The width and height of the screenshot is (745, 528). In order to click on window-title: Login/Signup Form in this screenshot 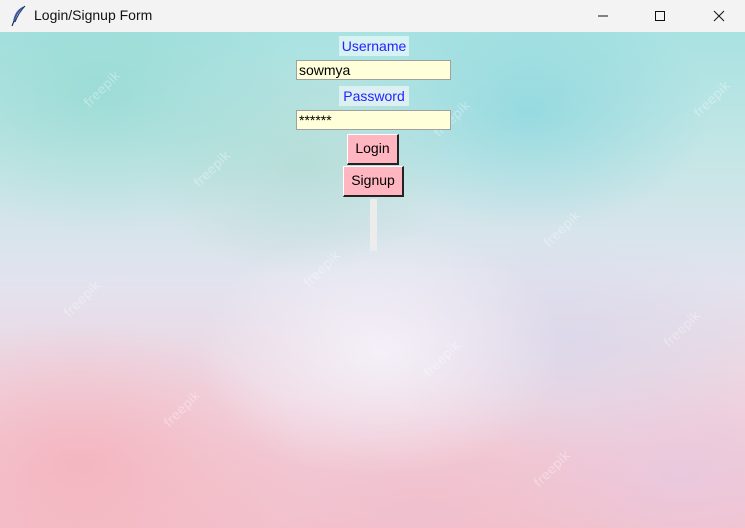, I will do `click(93, 15)`.